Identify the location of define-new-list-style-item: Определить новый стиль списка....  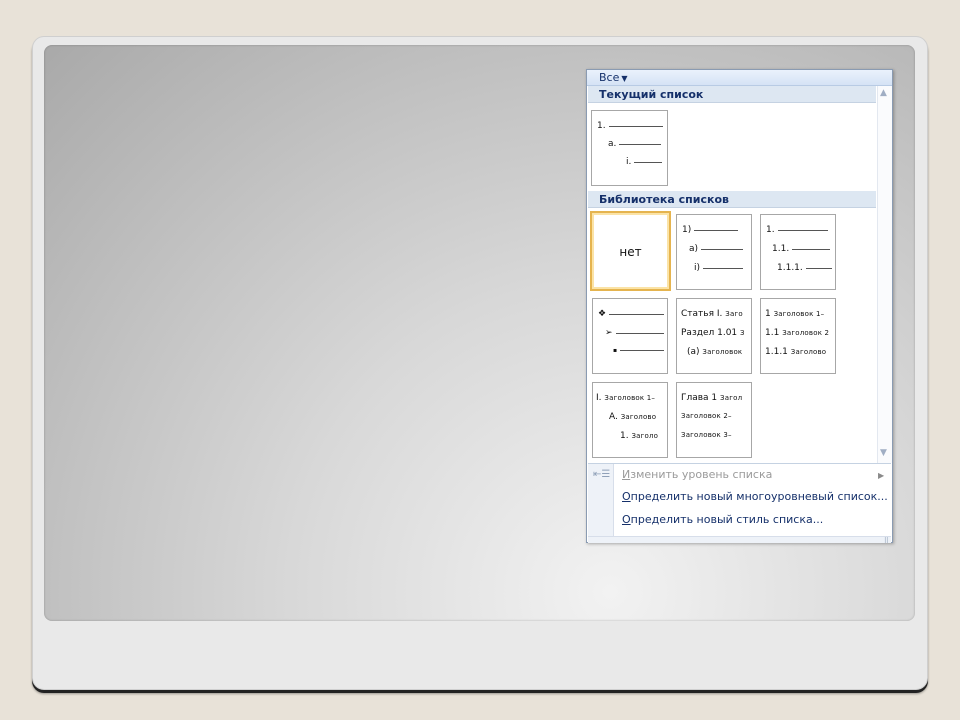
(722, 519).